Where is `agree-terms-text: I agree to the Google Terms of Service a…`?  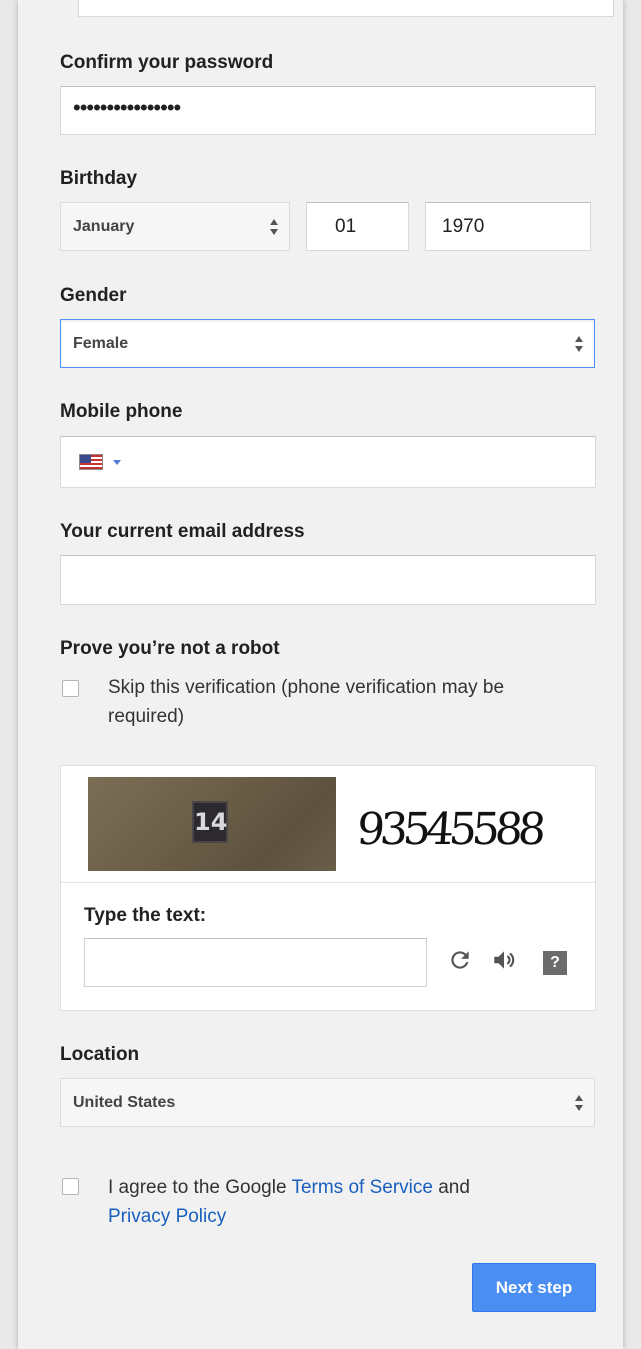 agree-terms-text: I agree to the Google Terms of Service a… is located at coordinates (289, 1202).